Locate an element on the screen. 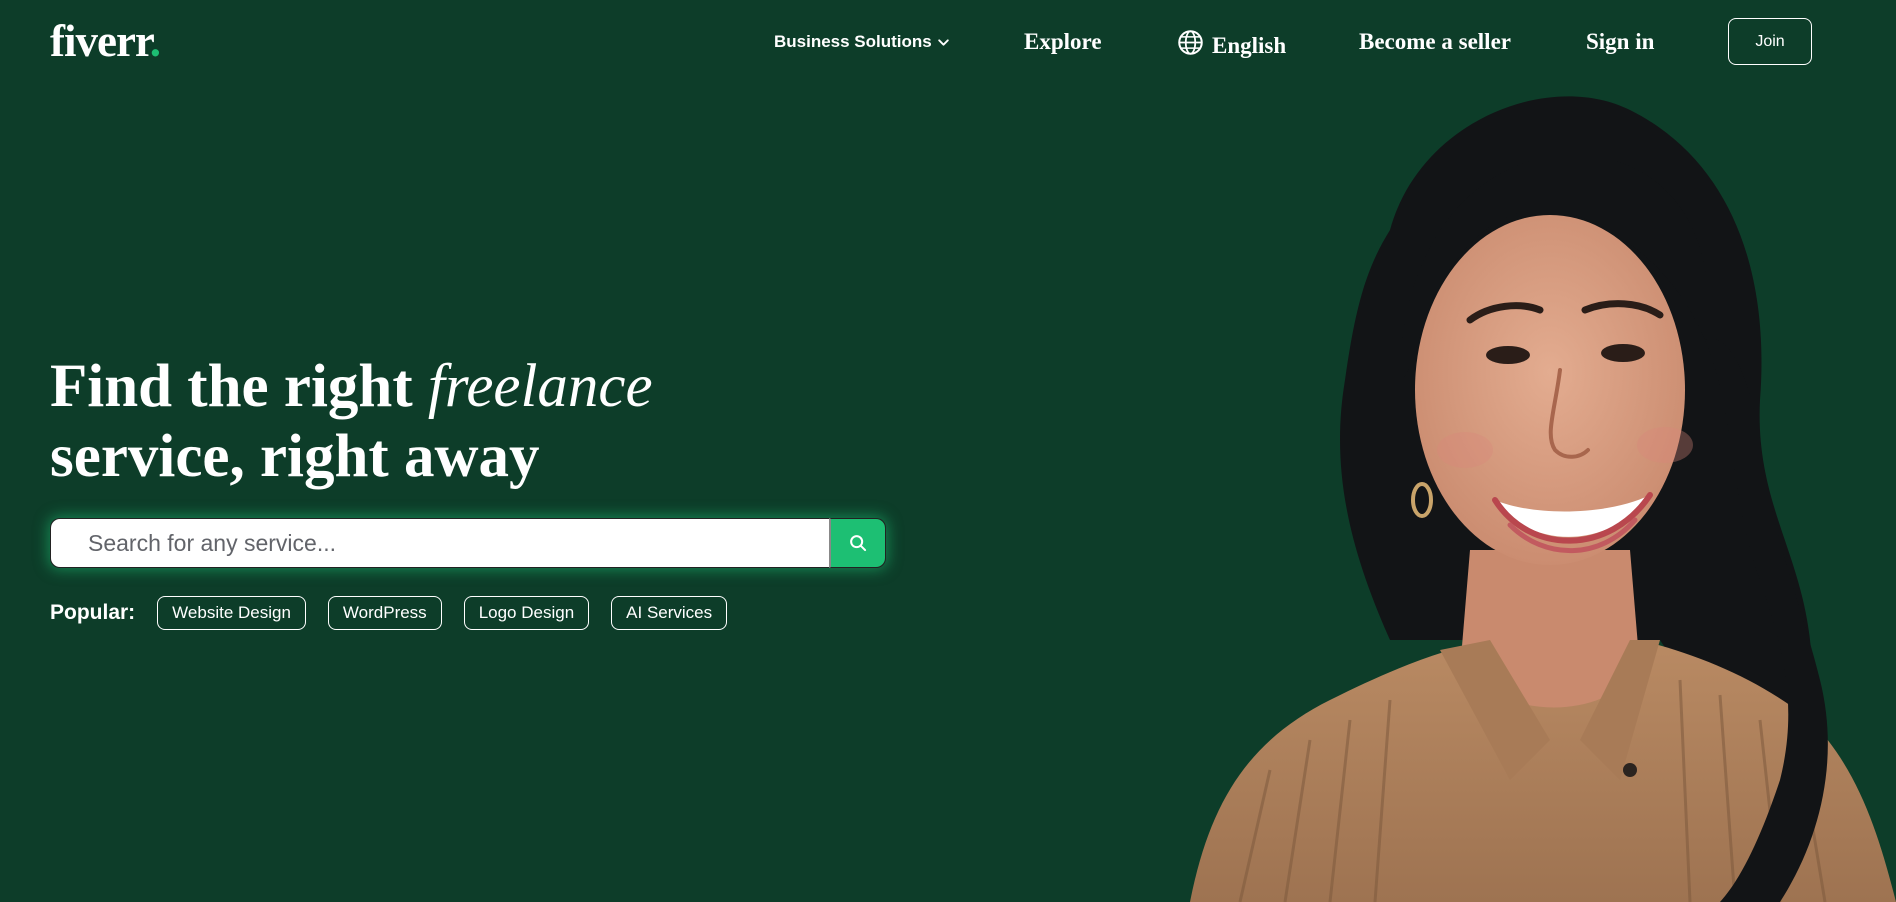 This screenshot has width=1896, height=902. popular-chip-ai-services: AI Services is located at coordinates (669, 613).